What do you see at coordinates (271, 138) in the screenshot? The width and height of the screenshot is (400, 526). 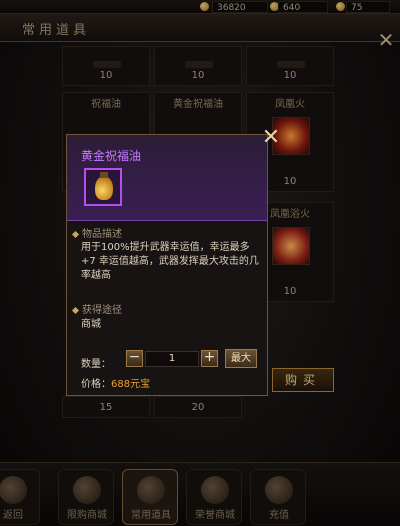 I see `popup-close-icon: ✕` at bounding box center [271, 138].